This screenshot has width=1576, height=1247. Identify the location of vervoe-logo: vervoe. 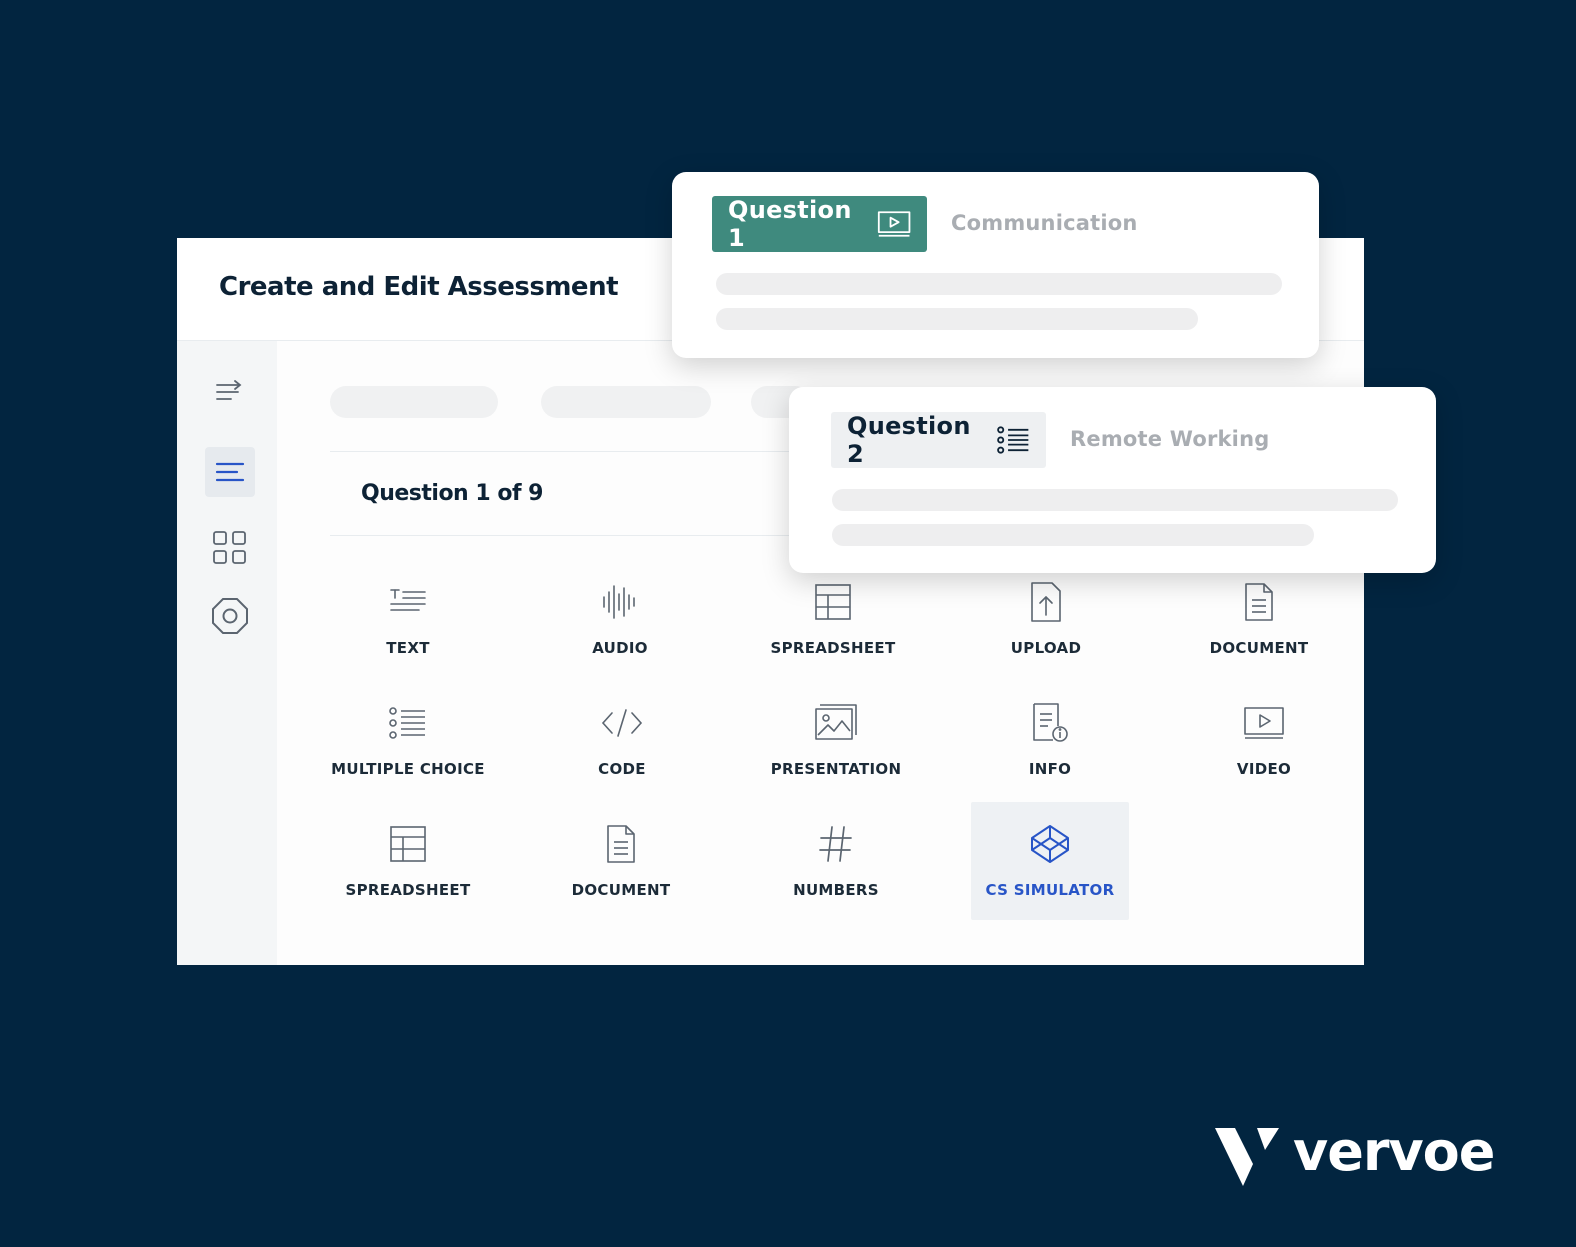
(1358, 1153).